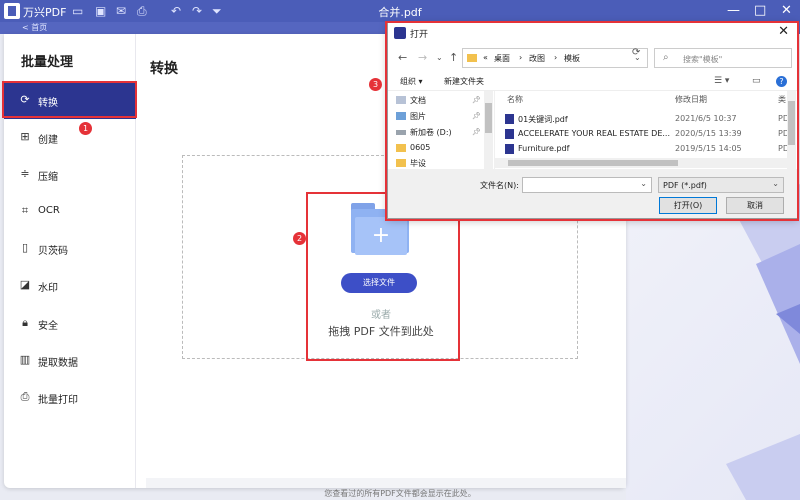  I want to click on annotation-badge-2: 2, so click(299, 238).